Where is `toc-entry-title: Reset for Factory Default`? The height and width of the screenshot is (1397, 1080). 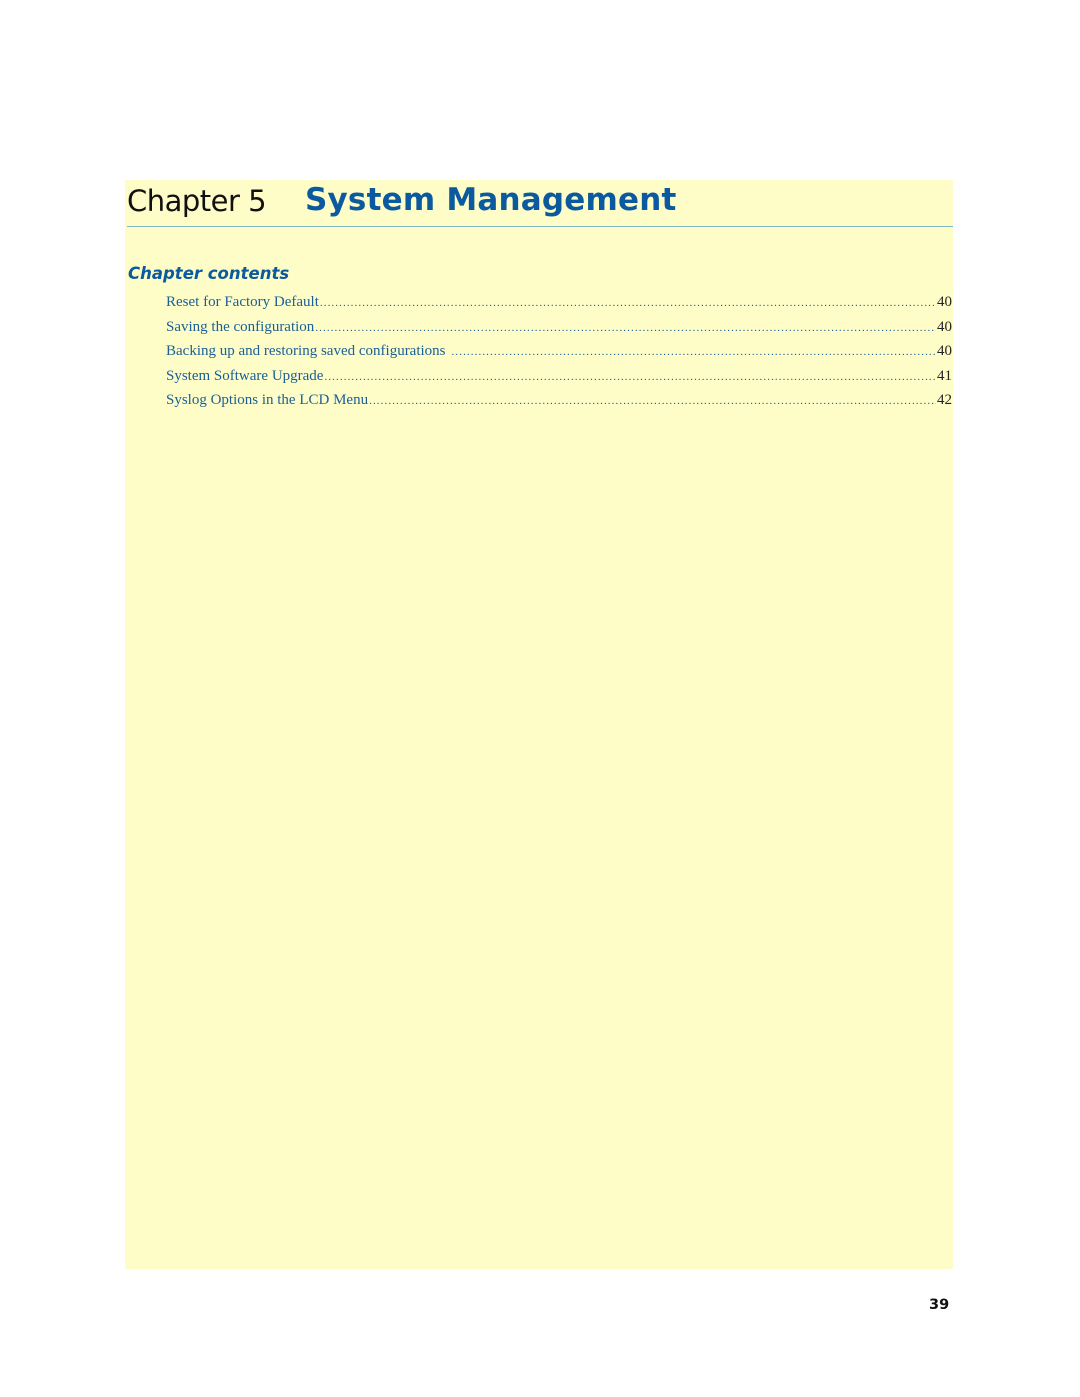
toc-entry-title: Reset for Factory Default is located at coordinates (242, 302).